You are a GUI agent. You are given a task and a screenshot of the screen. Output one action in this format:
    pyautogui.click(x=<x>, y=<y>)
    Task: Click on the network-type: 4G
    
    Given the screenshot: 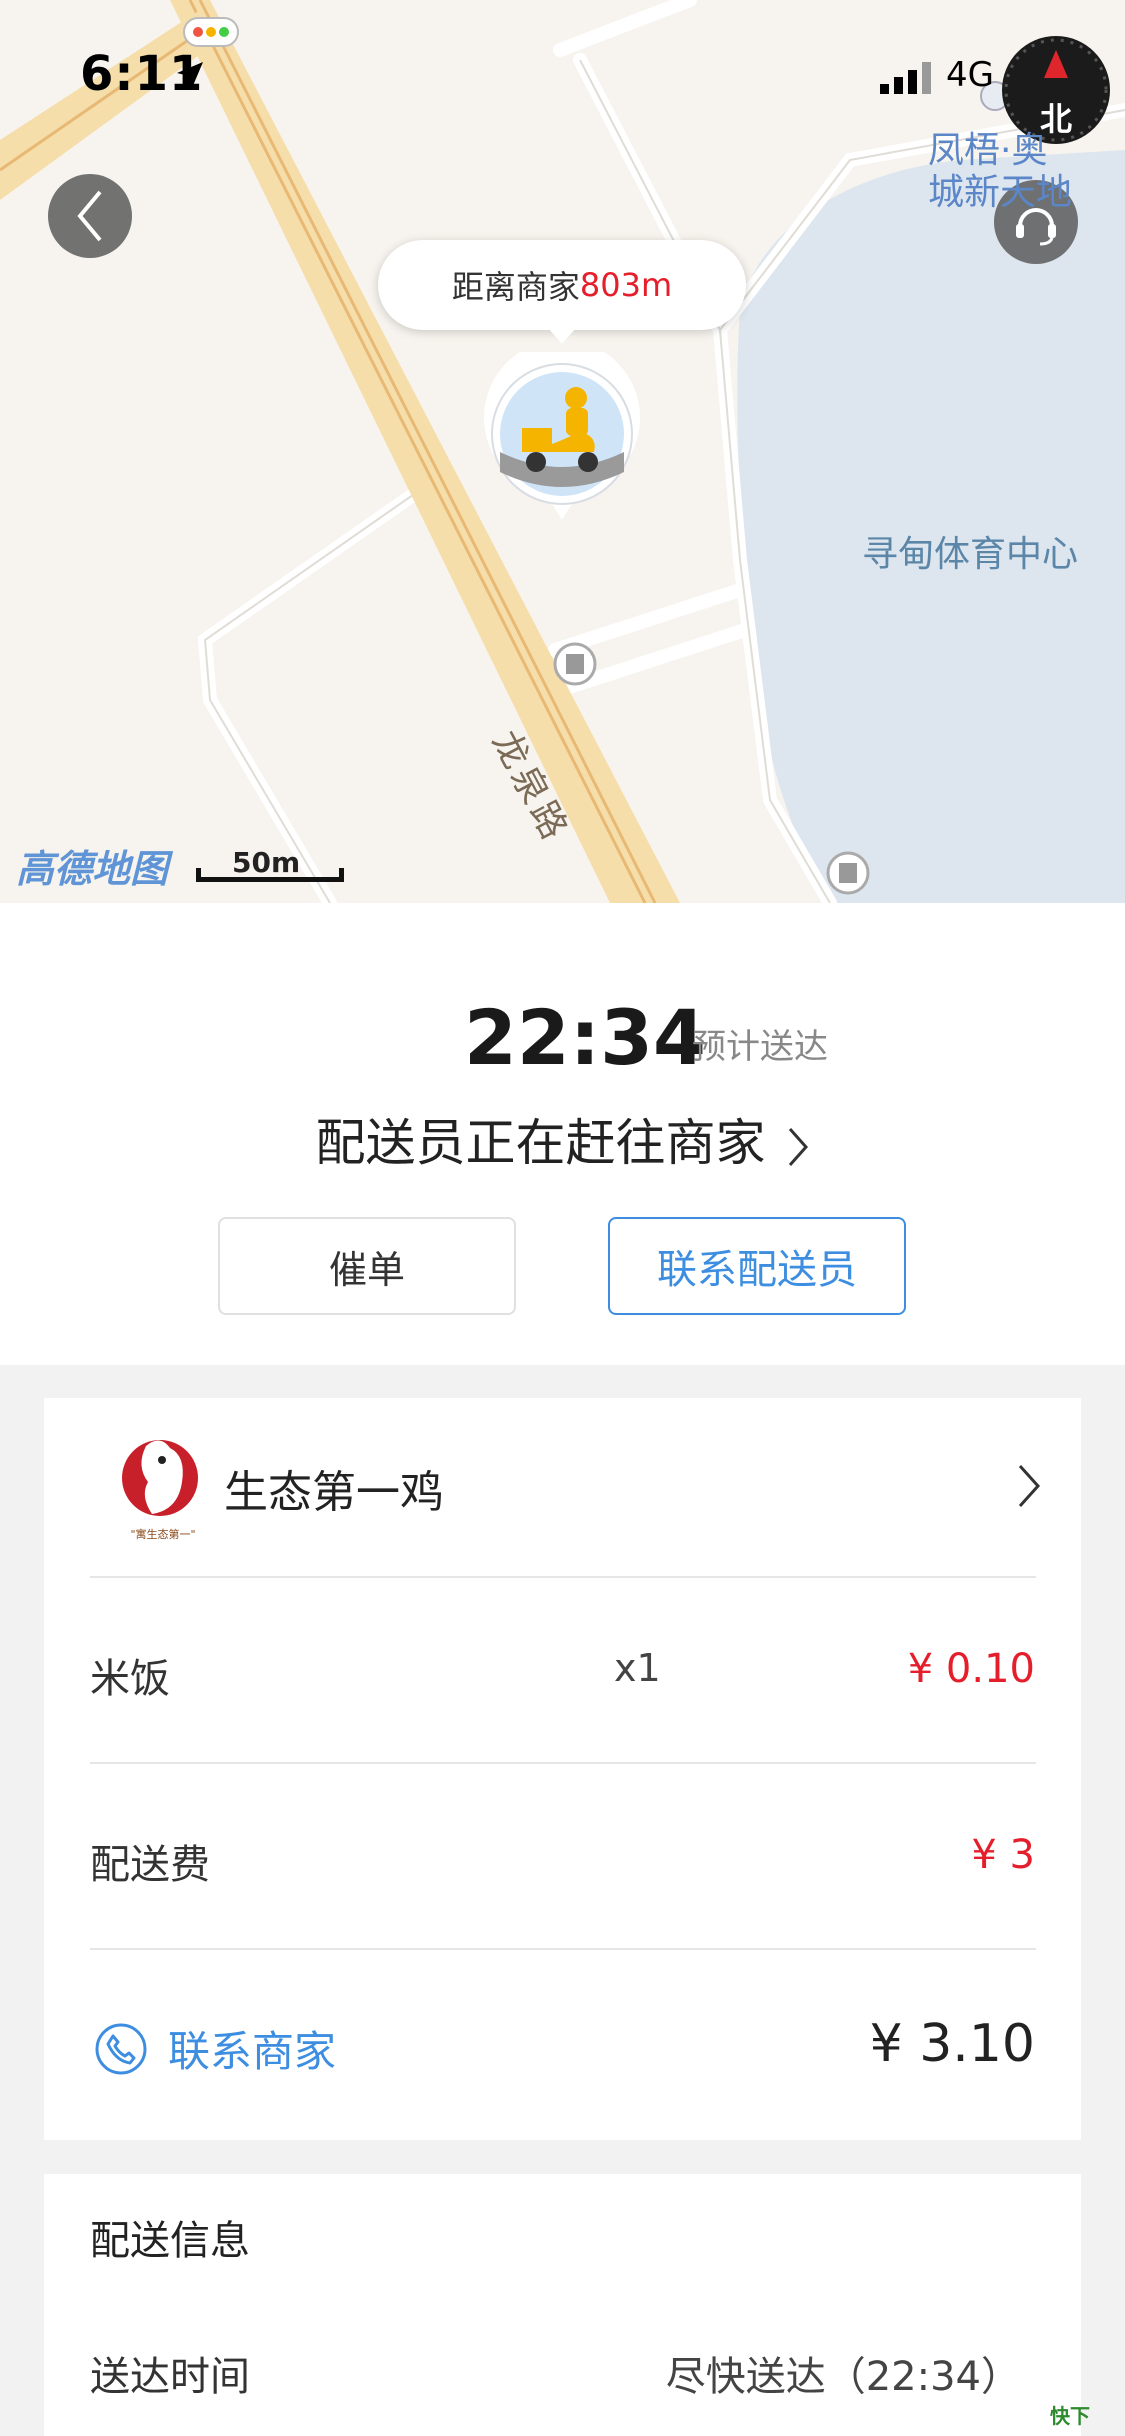 What is the action you would take?
    pyautogui.click(x=970, y=75)
    